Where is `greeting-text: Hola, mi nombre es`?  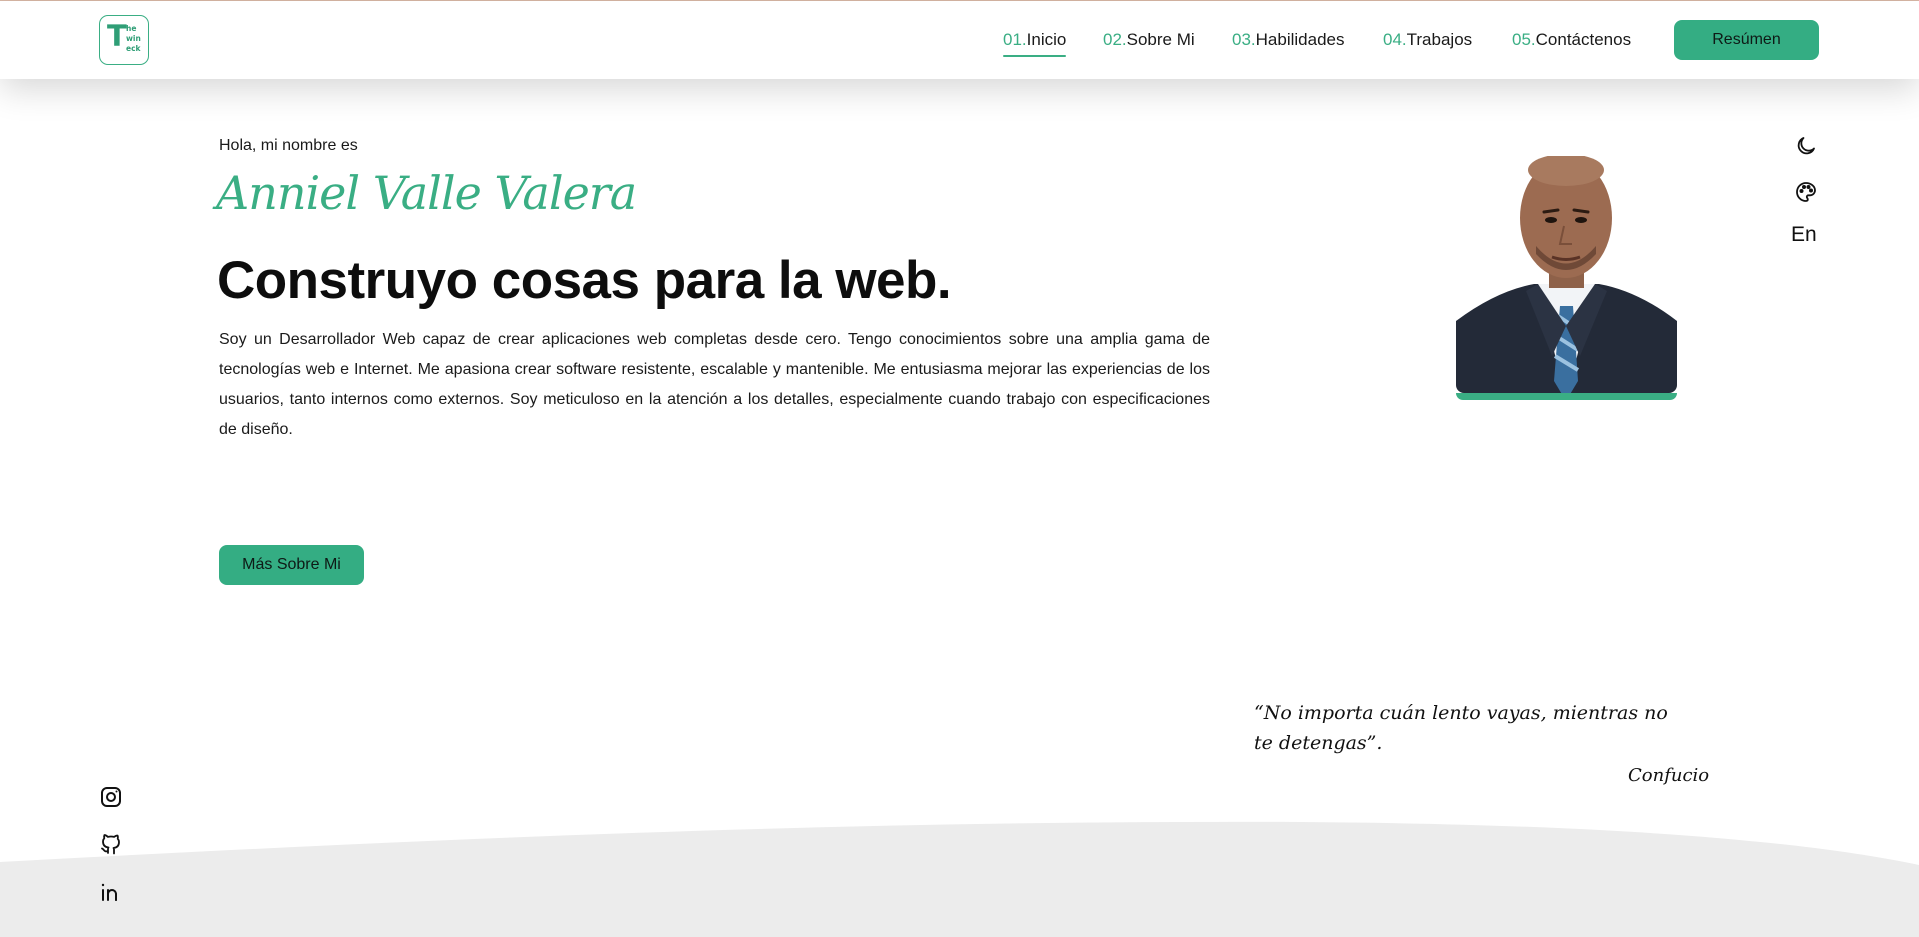
greeting-text: Hola, mi nombre es is located at coordinates (288, 145).